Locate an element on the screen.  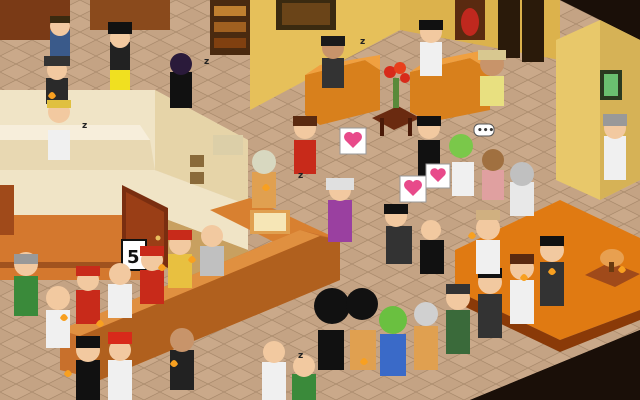
red-vase is located at coordinates (470, 22).